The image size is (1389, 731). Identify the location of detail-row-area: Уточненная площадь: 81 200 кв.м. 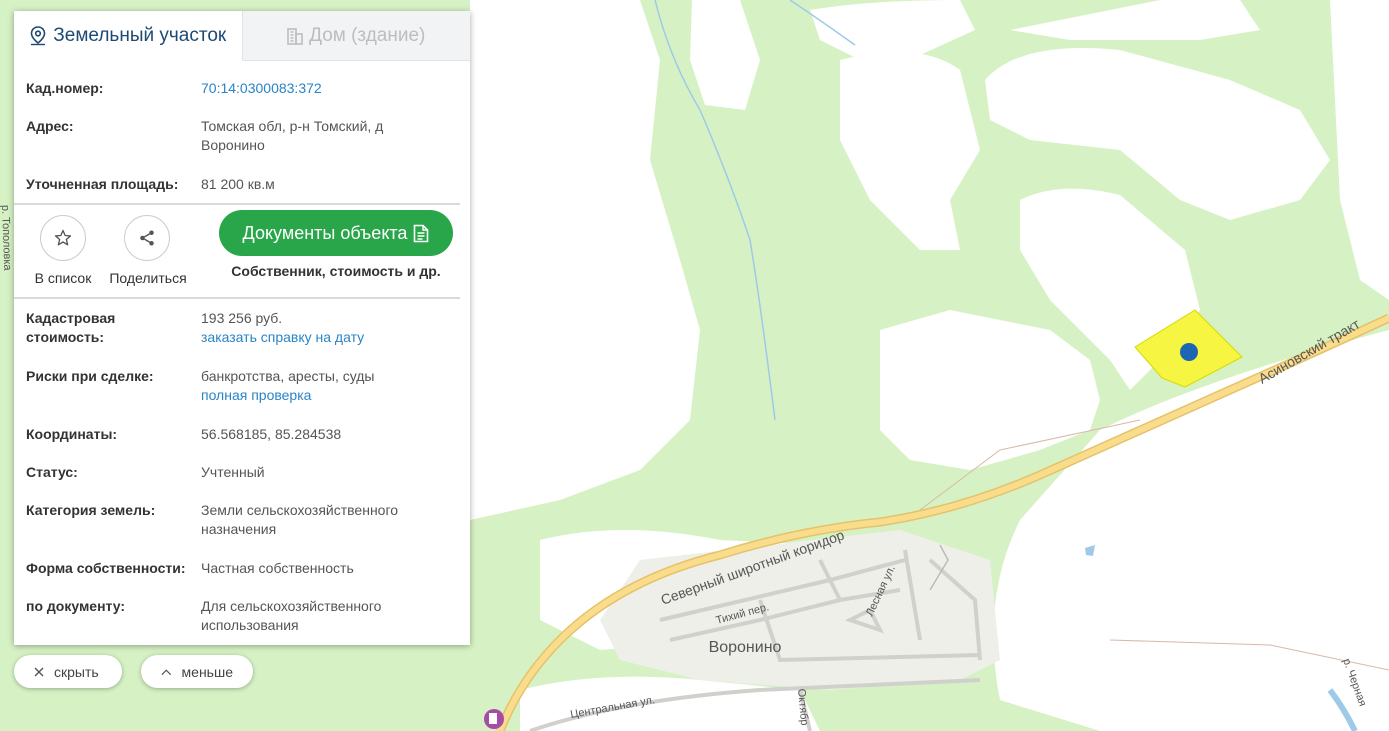
(242, 184).